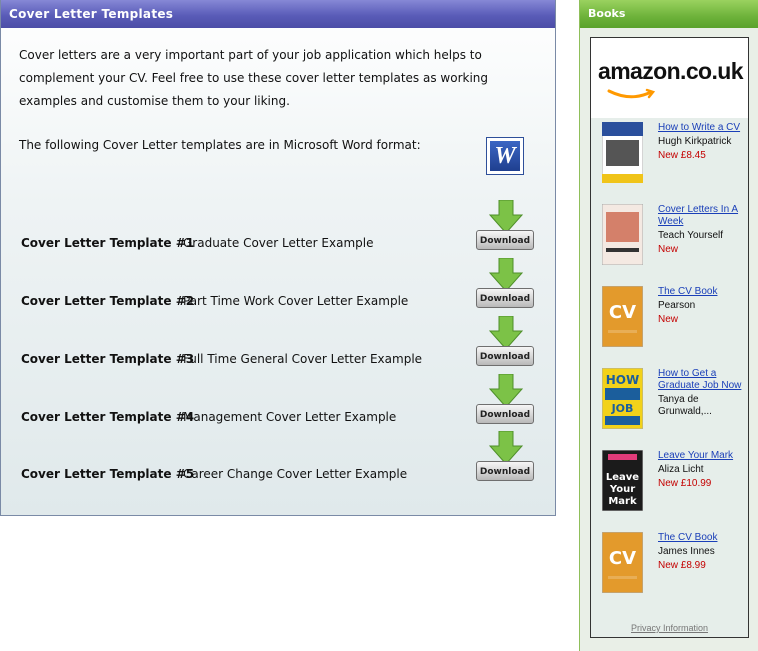 Image resolution: width=758 pixels, height=651 pixels. I want to click on book-author: Aliza Licht, so click(681, 469).